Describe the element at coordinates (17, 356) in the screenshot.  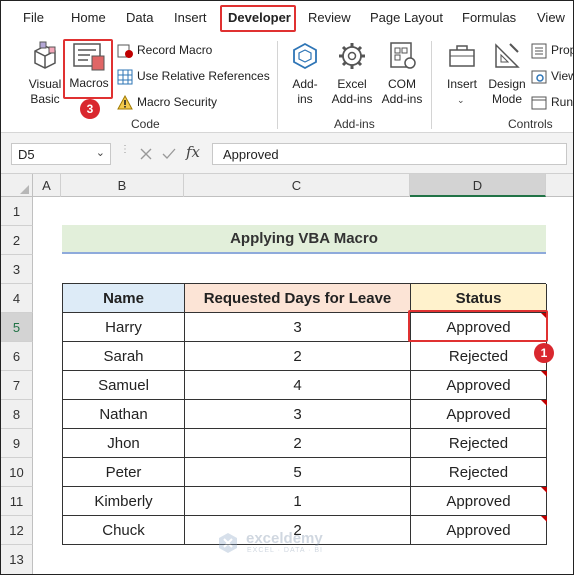
I see `row-header-6: 6` at that location.